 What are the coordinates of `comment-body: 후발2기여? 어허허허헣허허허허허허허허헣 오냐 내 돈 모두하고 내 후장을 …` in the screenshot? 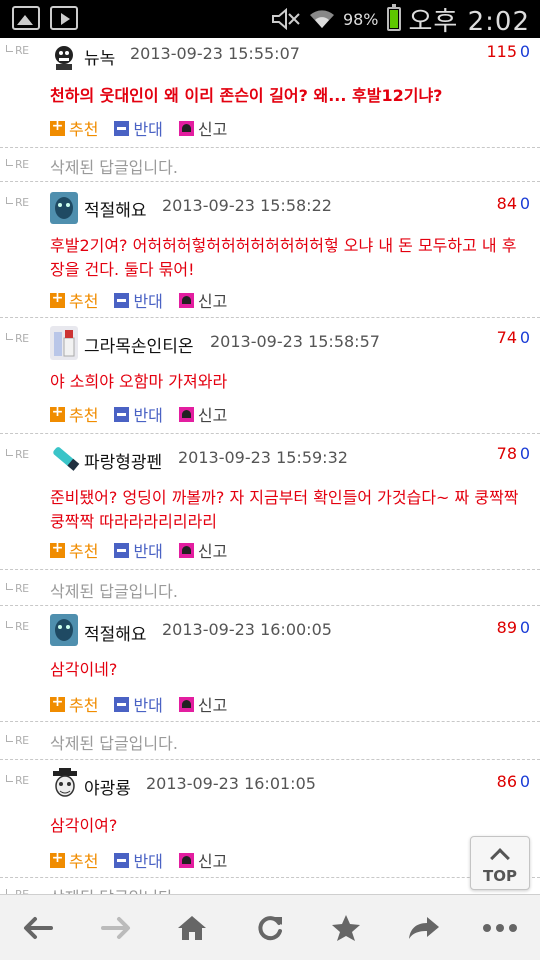 It's located at (283, 257).